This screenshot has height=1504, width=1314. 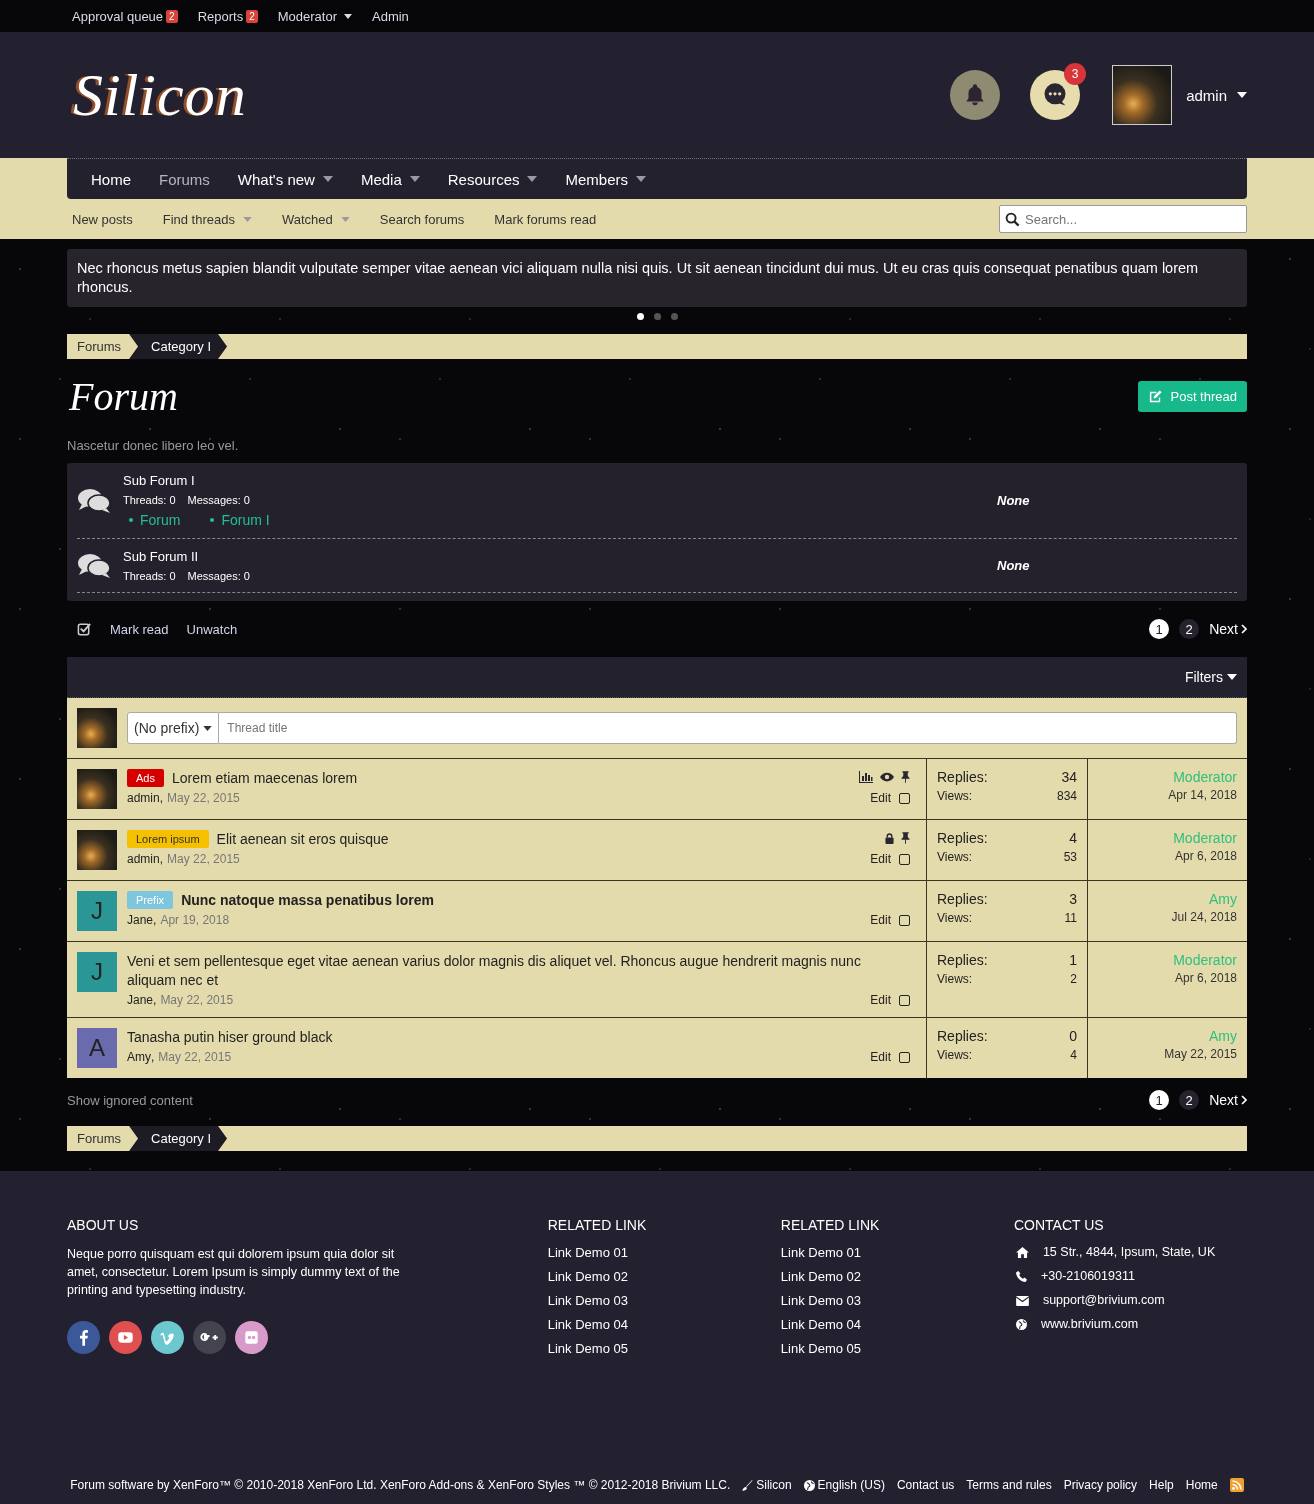 I want to click on footer-heading: RELATED LINK, so click(x=830, y=1225).